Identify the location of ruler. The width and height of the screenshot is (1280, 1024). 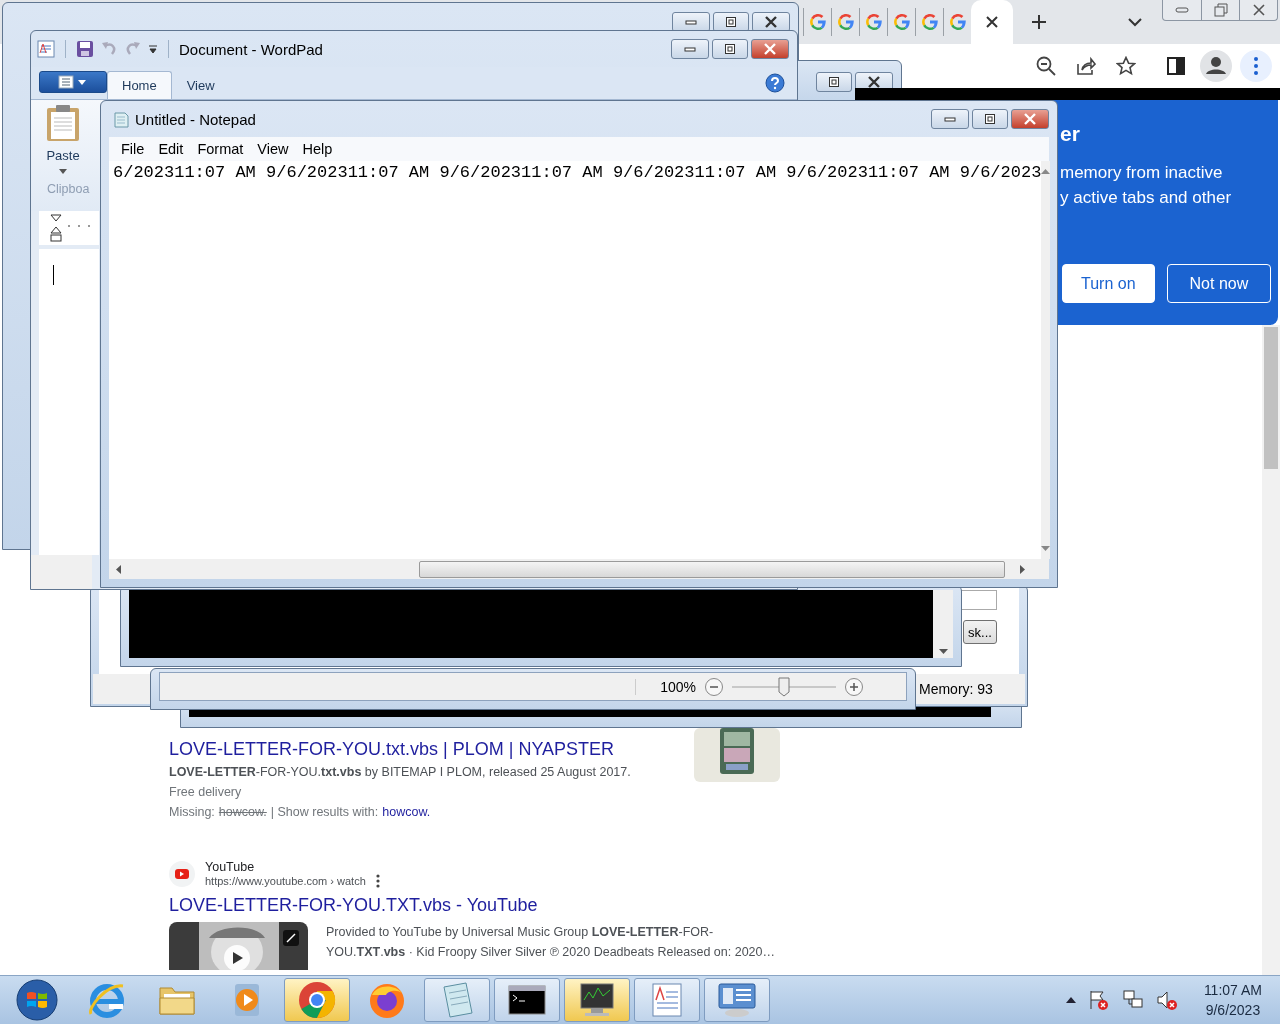
(69, 228).